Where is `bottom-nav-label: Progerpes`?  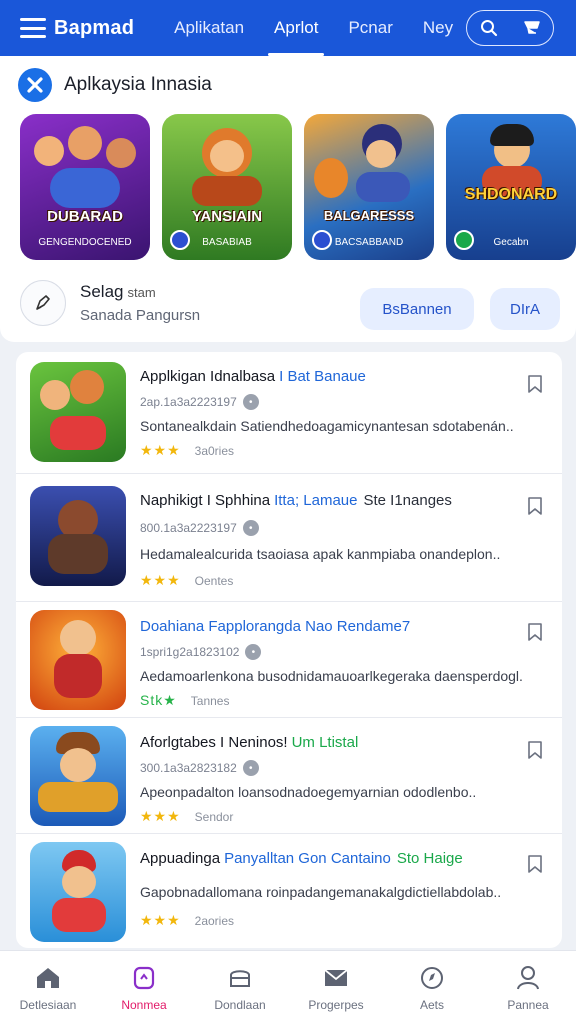 bottom-nav-label: Progerpes is located at coordinates (336, 1004).